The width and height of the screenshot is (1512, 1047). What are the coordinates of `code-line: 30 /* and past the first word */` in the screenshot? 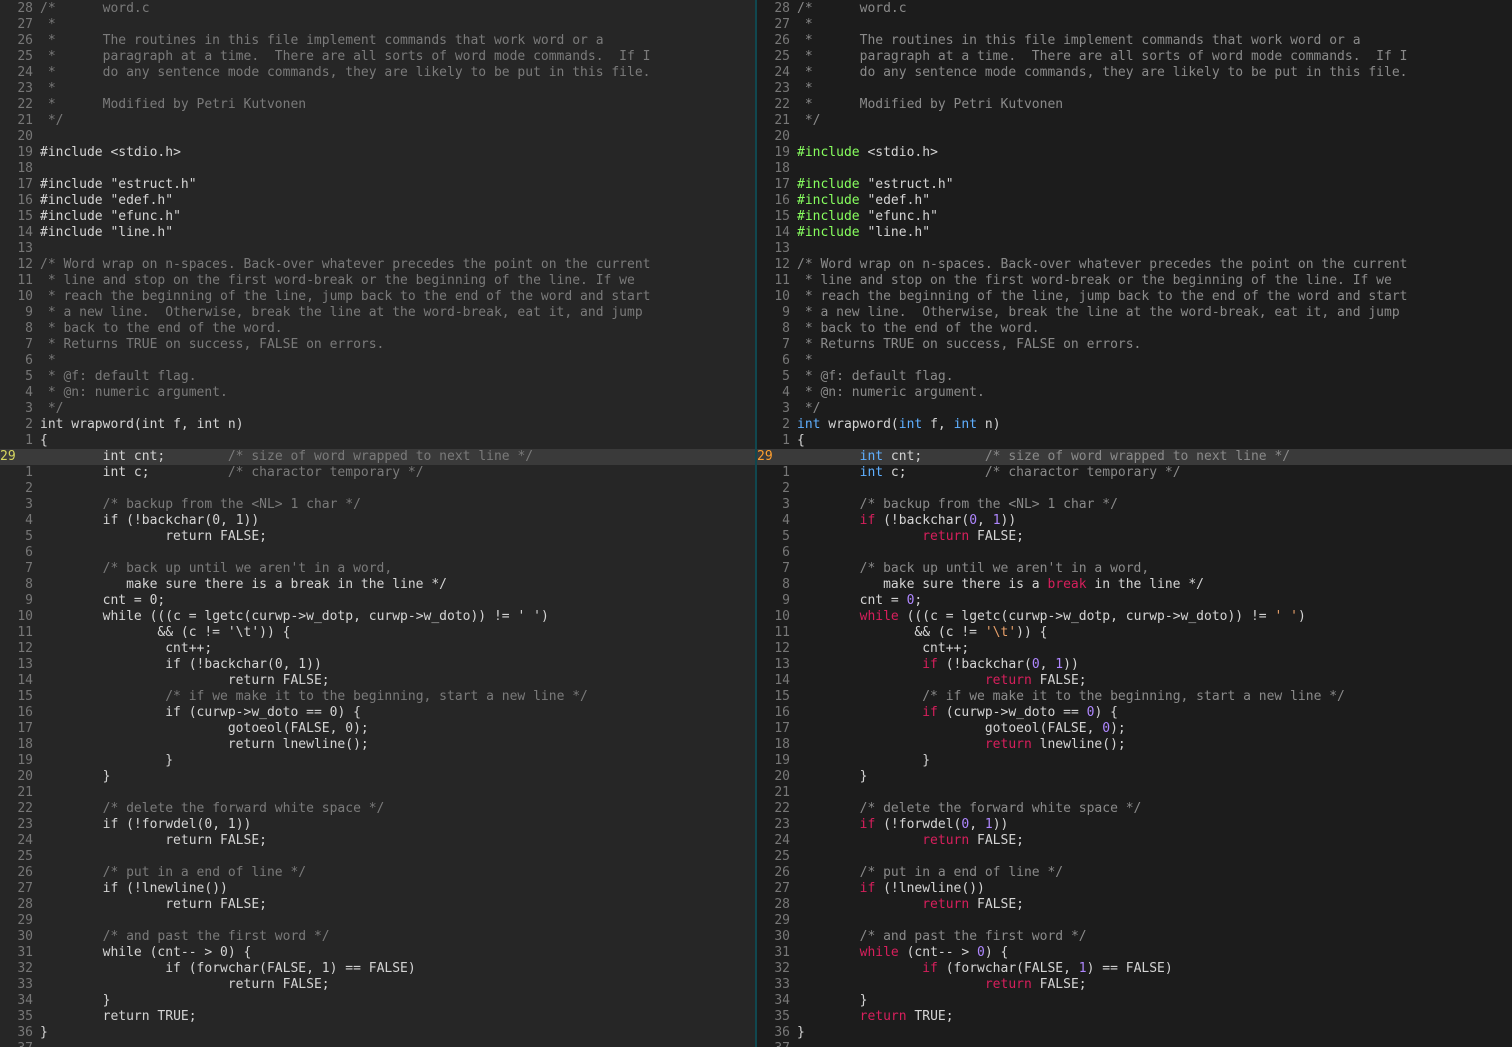 It's located at (378, 937).